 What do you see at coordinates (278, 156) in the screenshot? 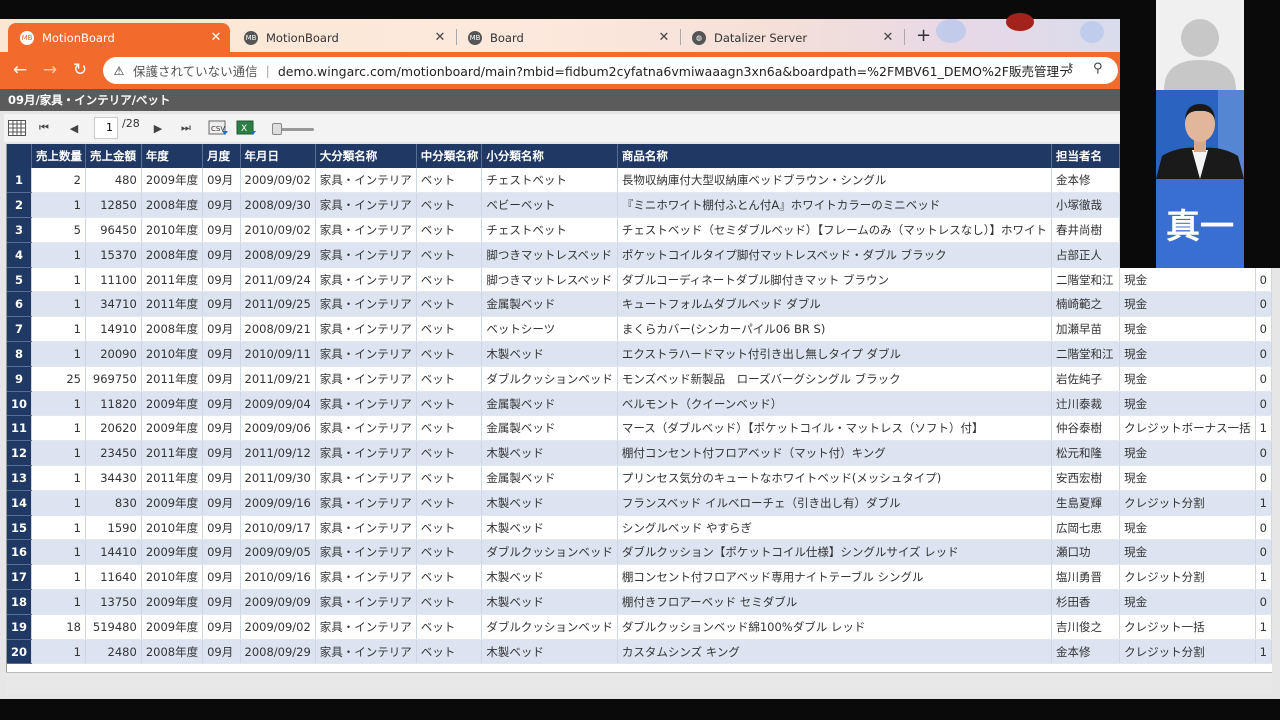
I see `column-header: 年月日` at bounding box center [278, 156].